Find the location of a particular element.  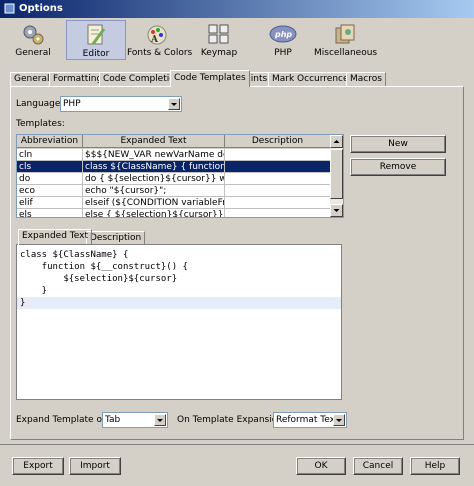

chevron-up-icon is located at coordinates (336, 141).